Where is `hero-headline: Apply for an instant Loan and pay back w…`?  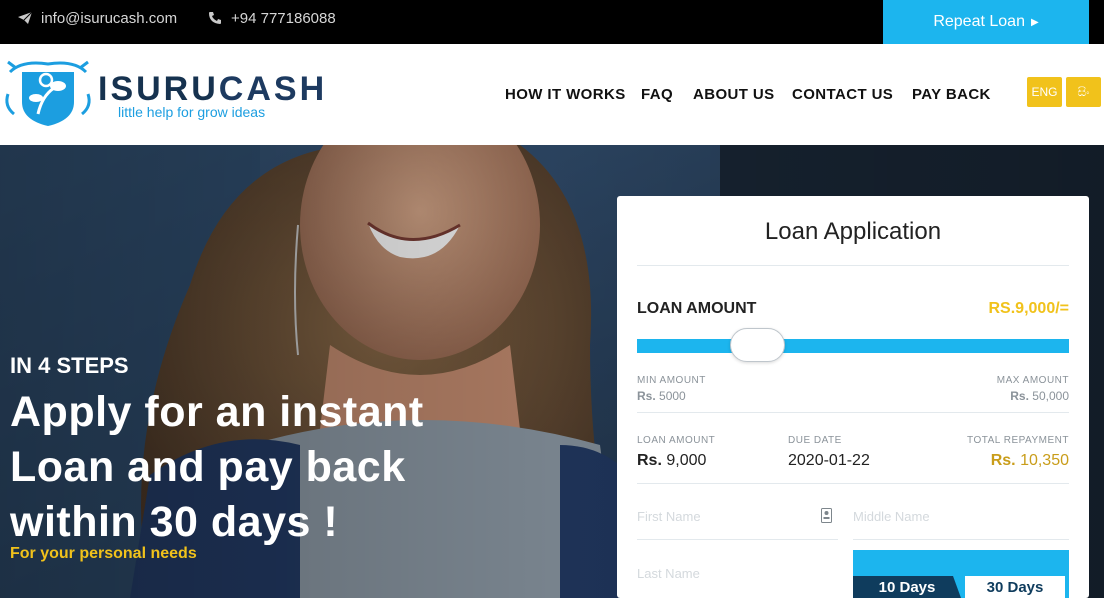
hero-headline: Apply for an instant Loan and pay back w… is located at coordinates (217, 467).